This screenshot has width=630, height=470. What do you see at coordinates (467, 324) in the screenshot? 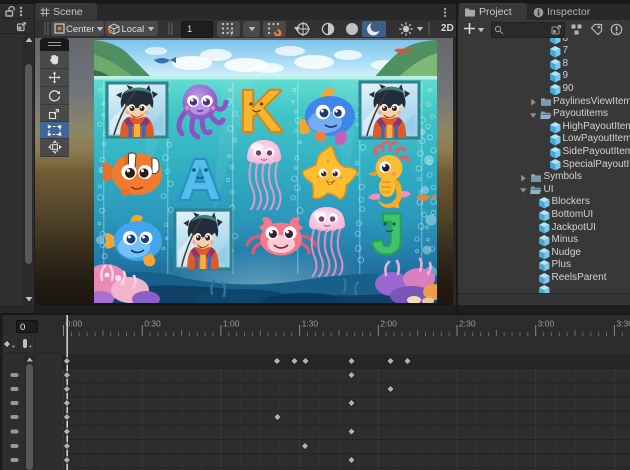
I see `svg-text: 2:30` at bounding box center [467, 324].